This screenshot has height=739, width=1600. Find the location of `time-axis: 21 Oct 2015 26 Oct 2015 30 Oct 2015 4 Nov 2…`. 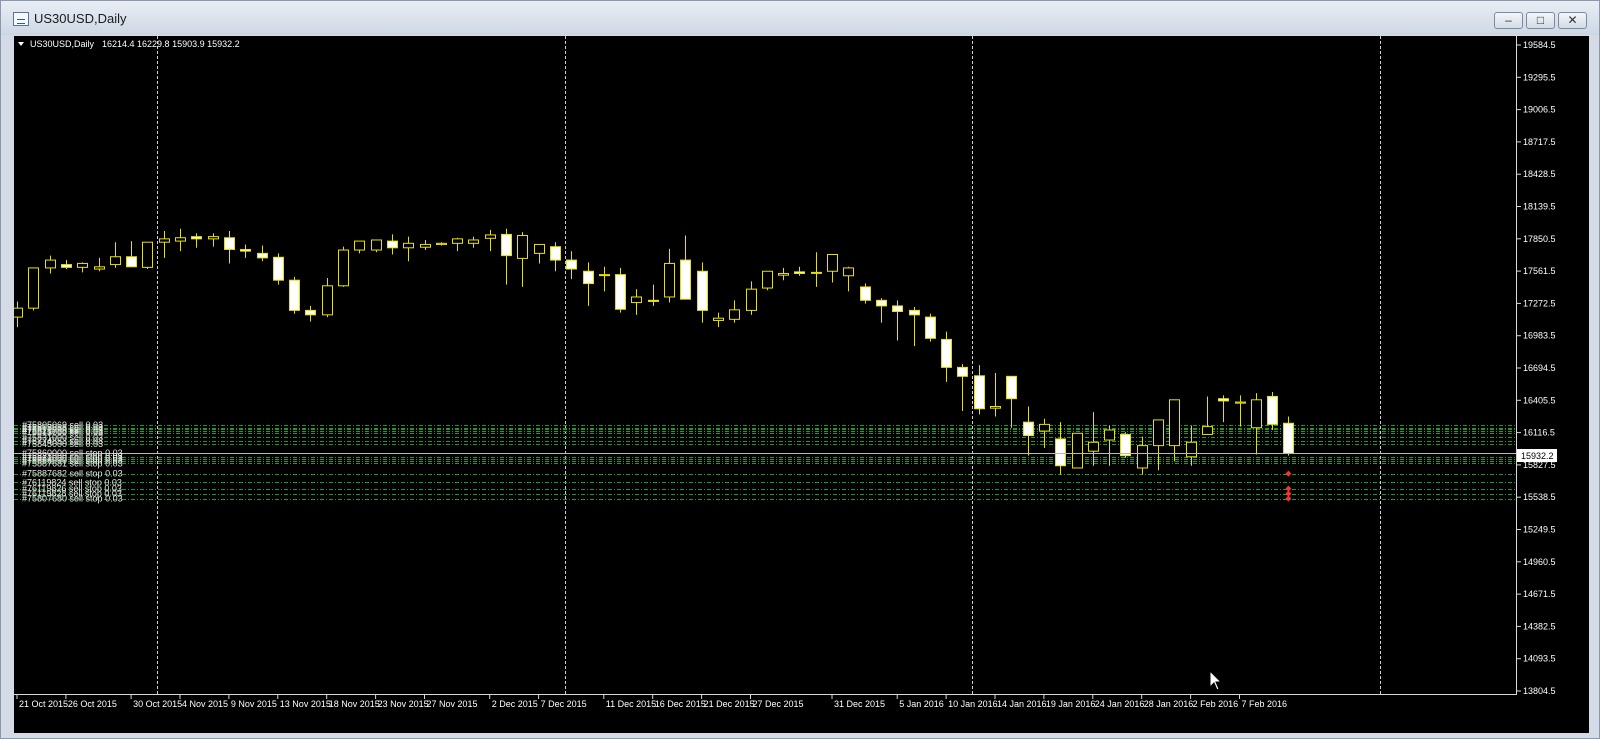

time-axis: 21 Oct 2015 26 Oct 2015 30 Oct 2015 4 Nov 2… is located at coordinates (652, 702).